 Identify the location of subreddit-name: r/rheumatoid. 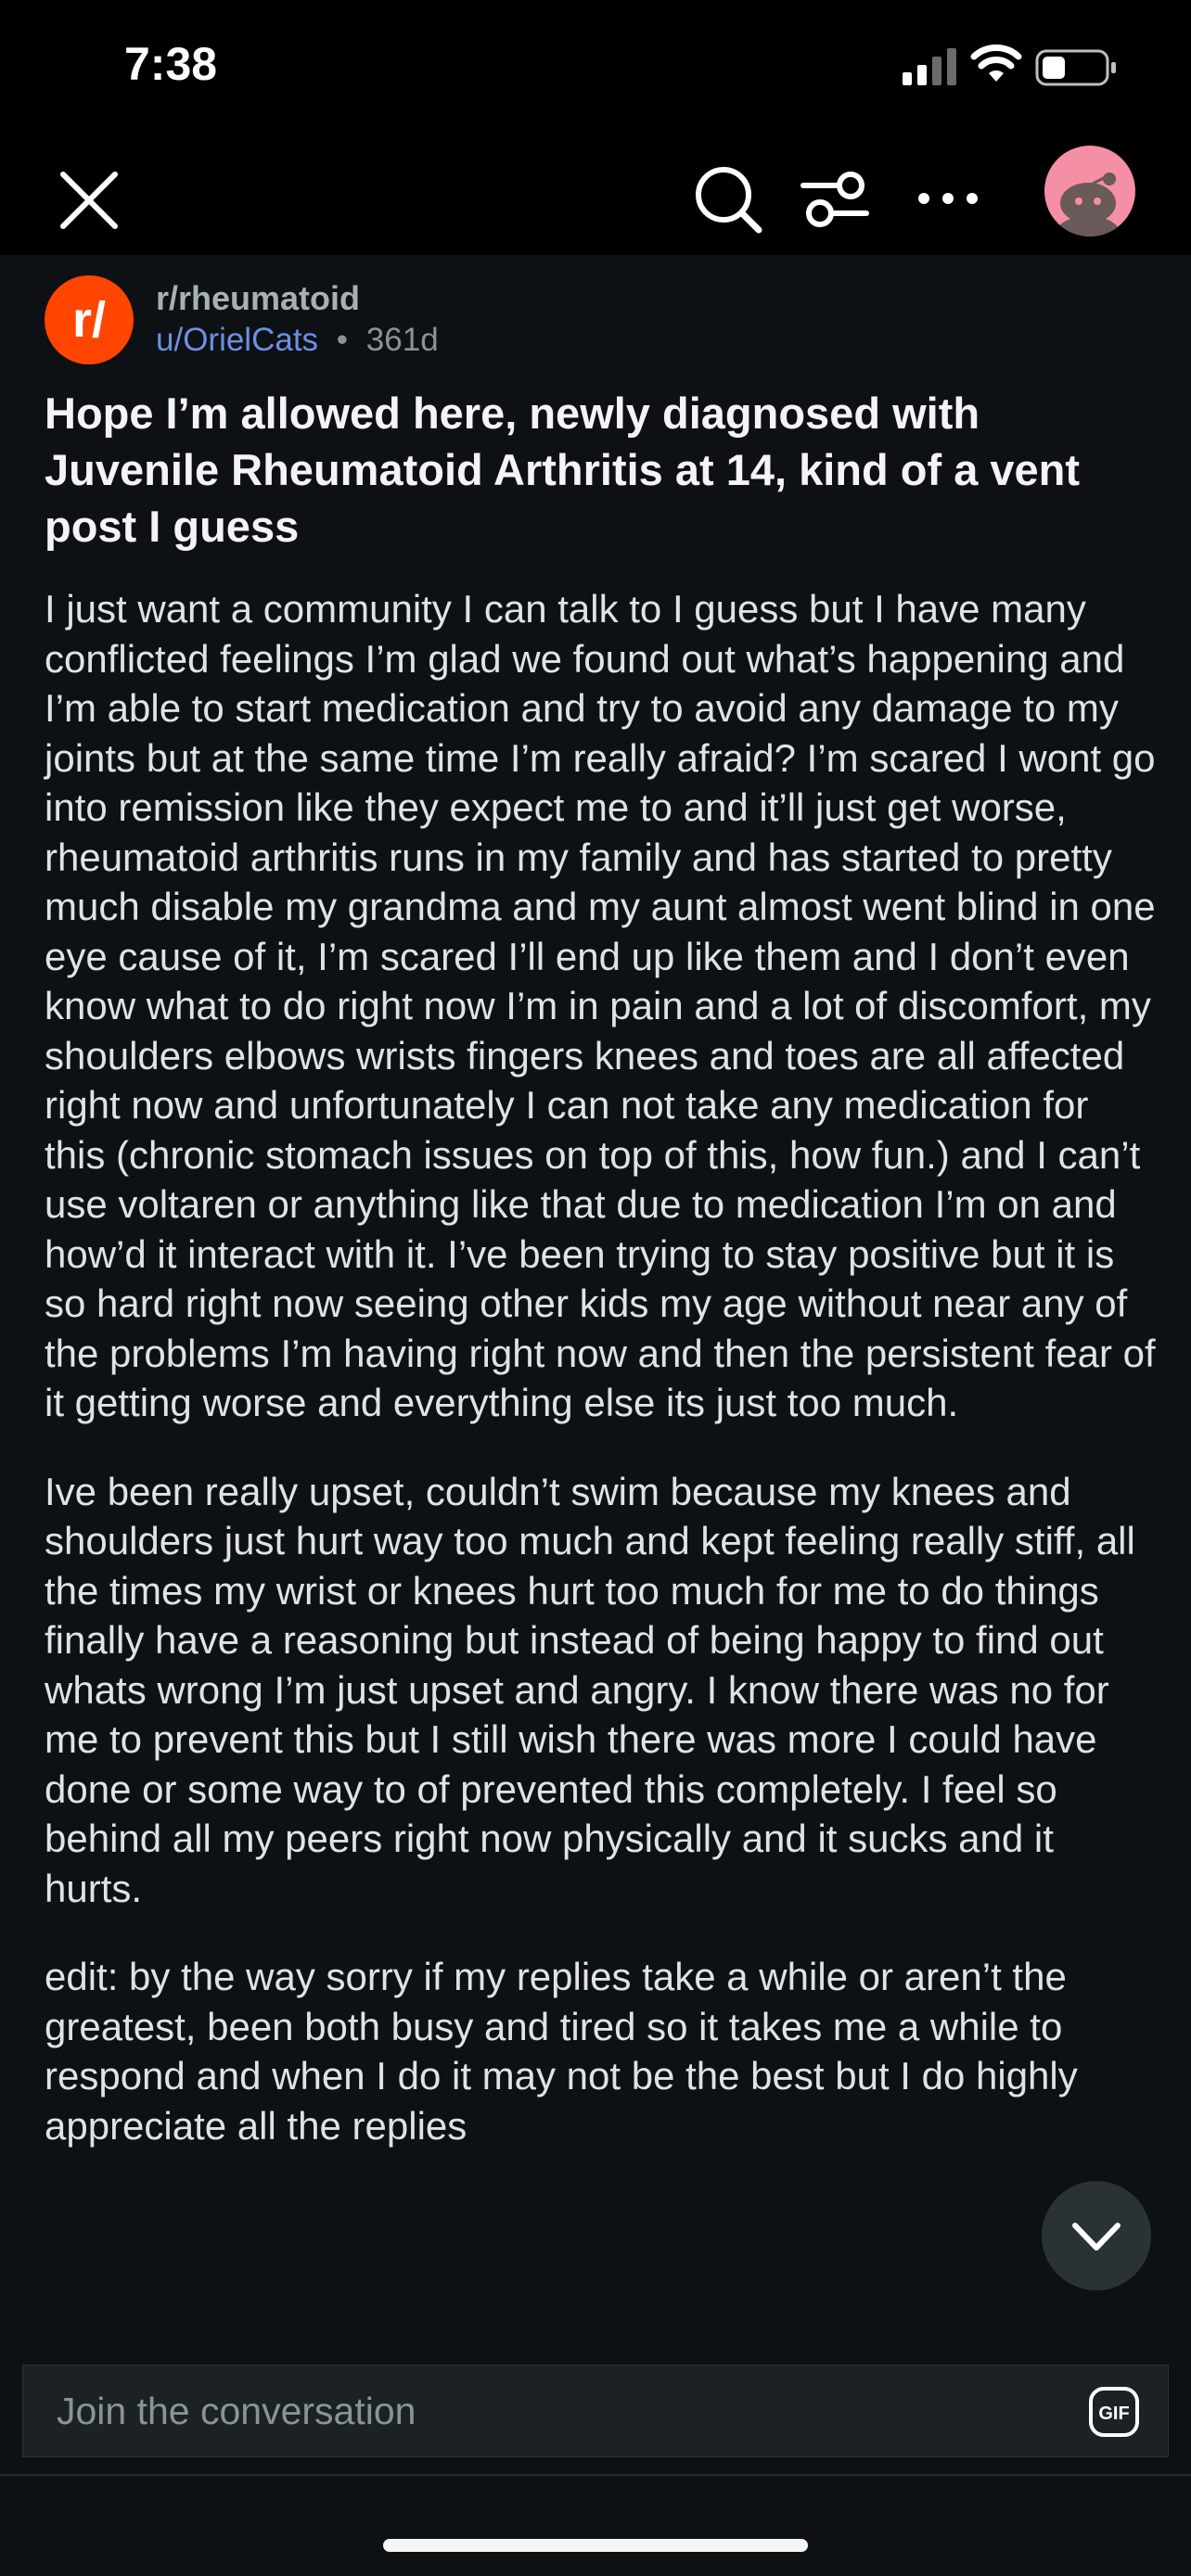
(258, 298).